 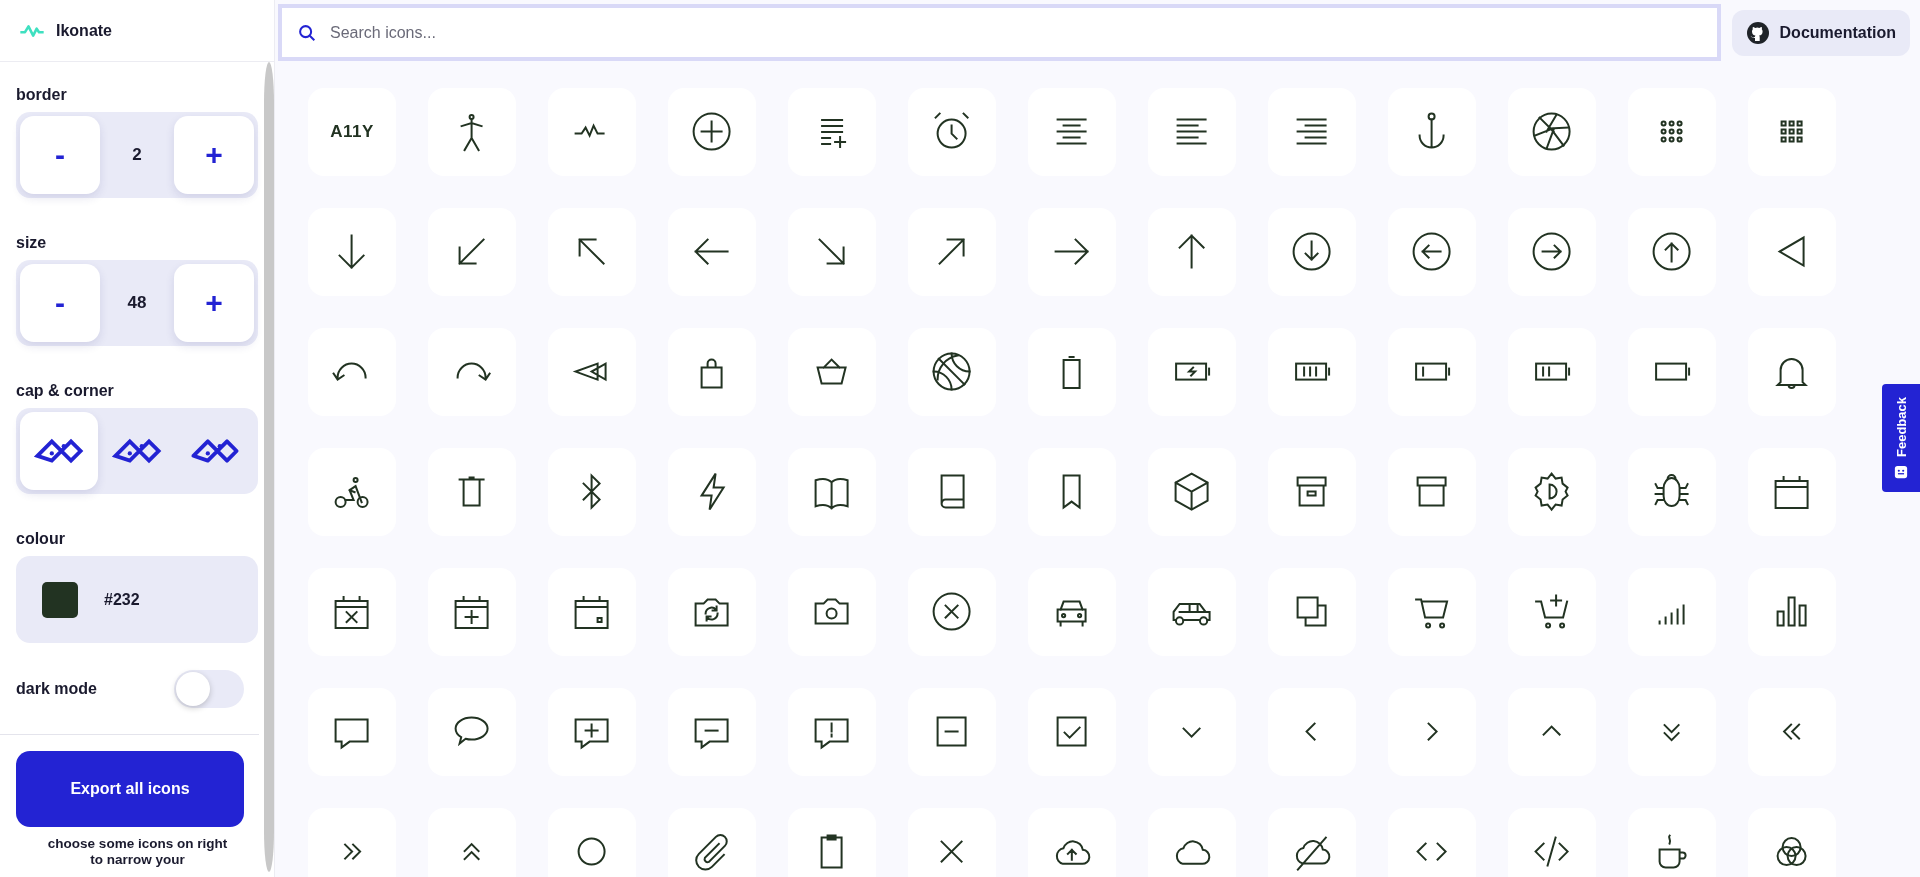 I want to click on control-label: colour, so click(x=40, y=539).